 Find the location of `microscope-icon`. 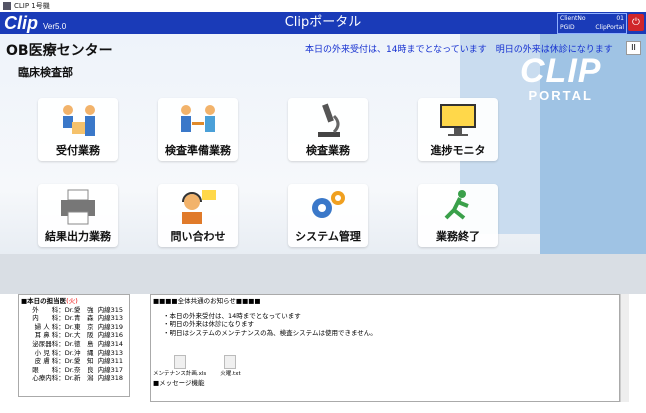

microscope-icon is located at coordinates (329, 120).